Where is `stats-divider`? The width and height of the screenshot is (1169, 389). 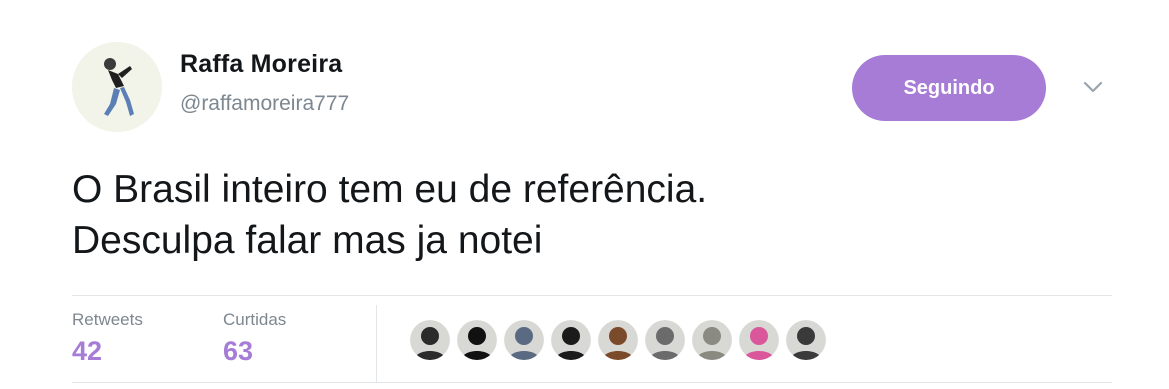 stats-divider is located at coordinates (376, 344).